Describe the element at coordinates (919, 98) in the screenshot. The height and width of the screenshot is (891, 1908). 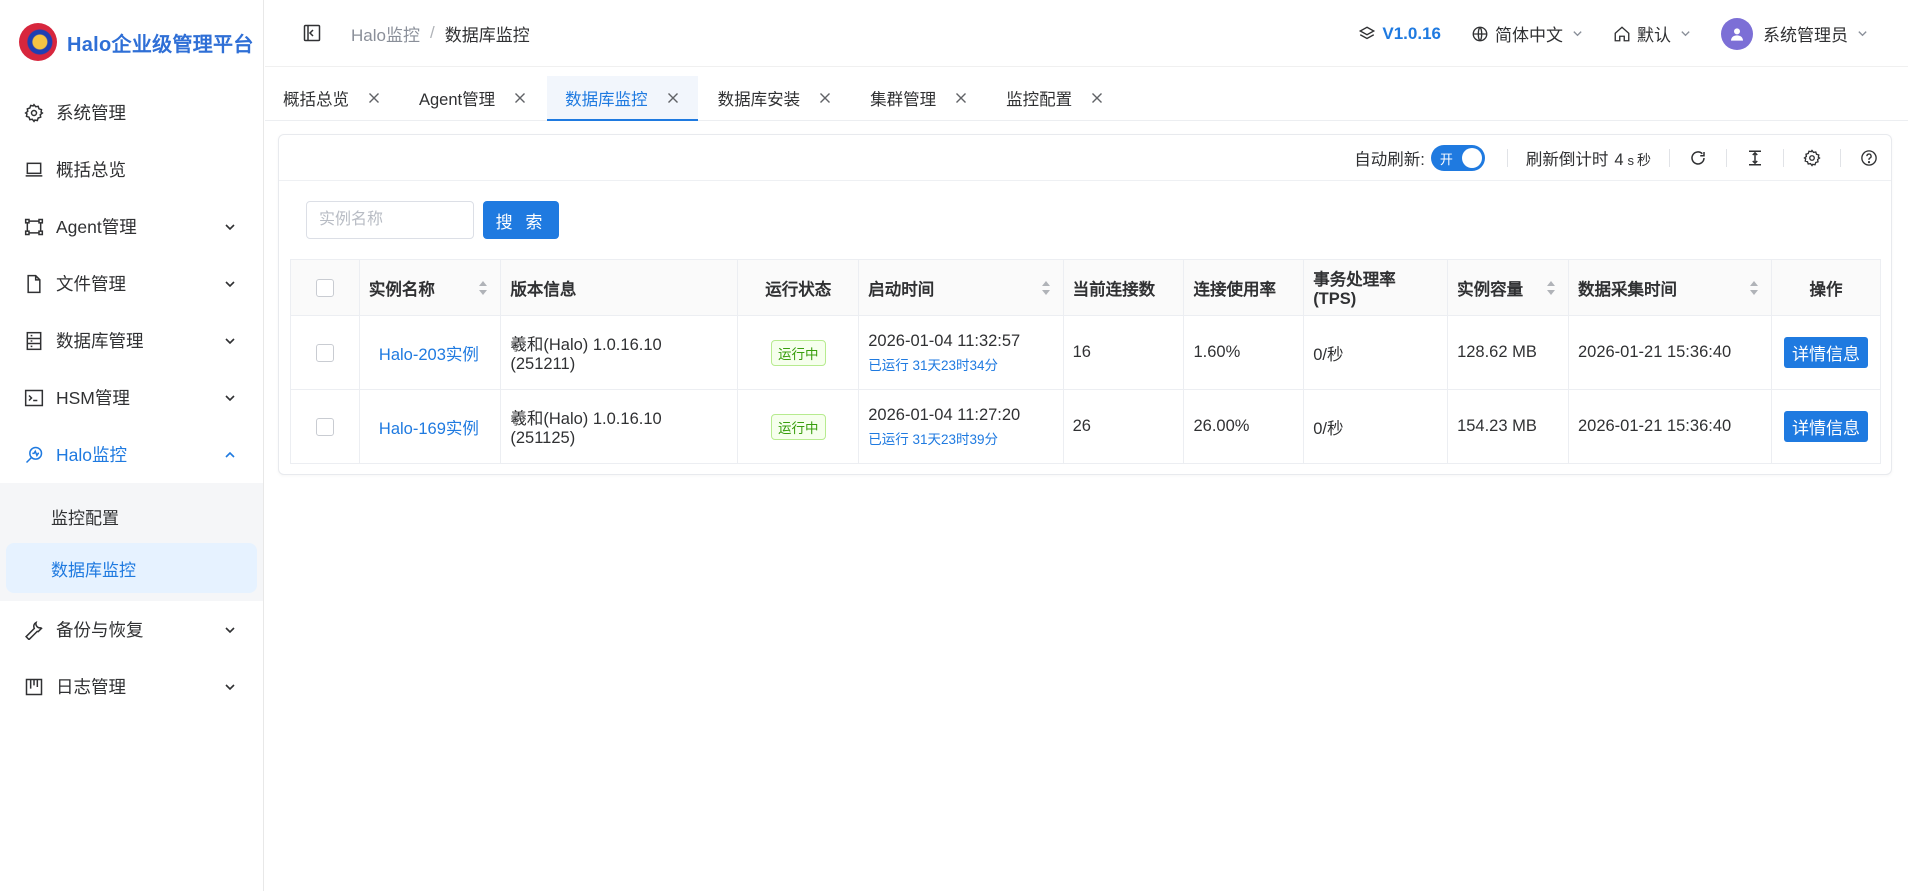
I see `tab-cluster: 集群管理` at that location.